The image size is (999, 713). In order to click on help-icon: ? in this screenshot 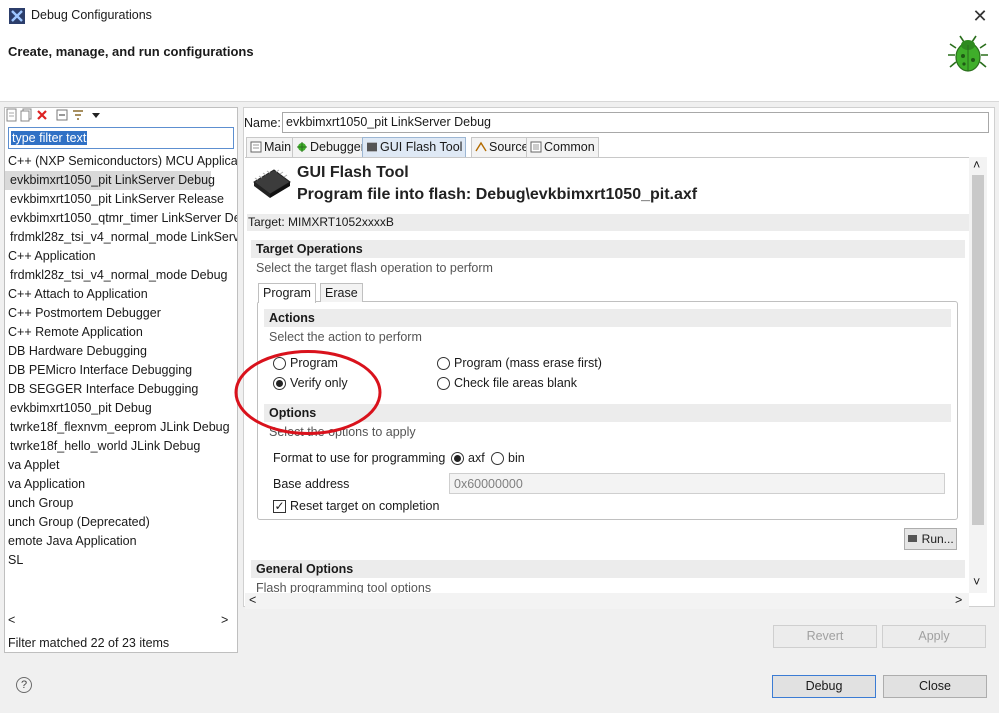, I will do `click(24, 685)`.